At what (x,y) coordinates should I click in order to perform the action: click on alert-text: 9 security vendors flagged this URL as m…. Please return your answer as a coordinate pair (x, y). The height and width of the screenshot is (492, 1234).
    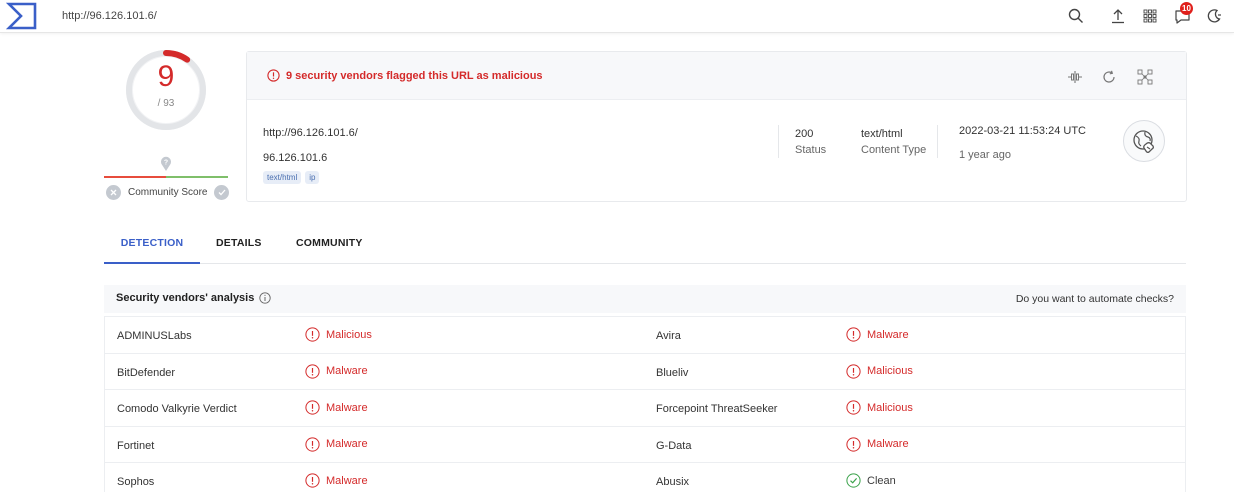
    Looking at the image, I should click on (414, 75).